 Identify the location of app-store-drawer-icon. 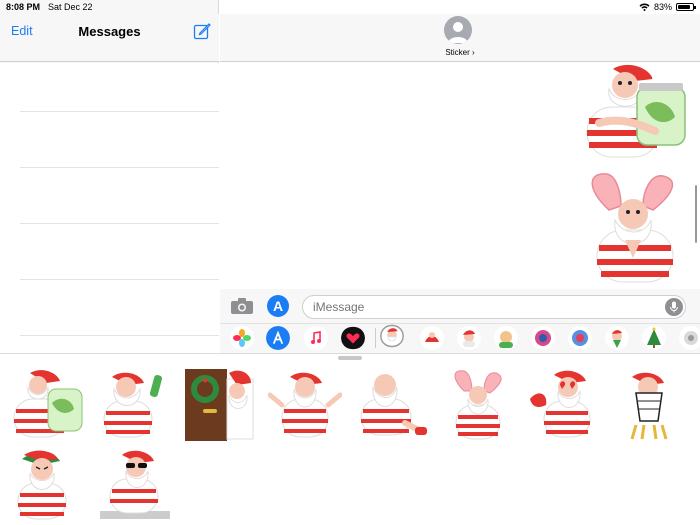
(278, 338).